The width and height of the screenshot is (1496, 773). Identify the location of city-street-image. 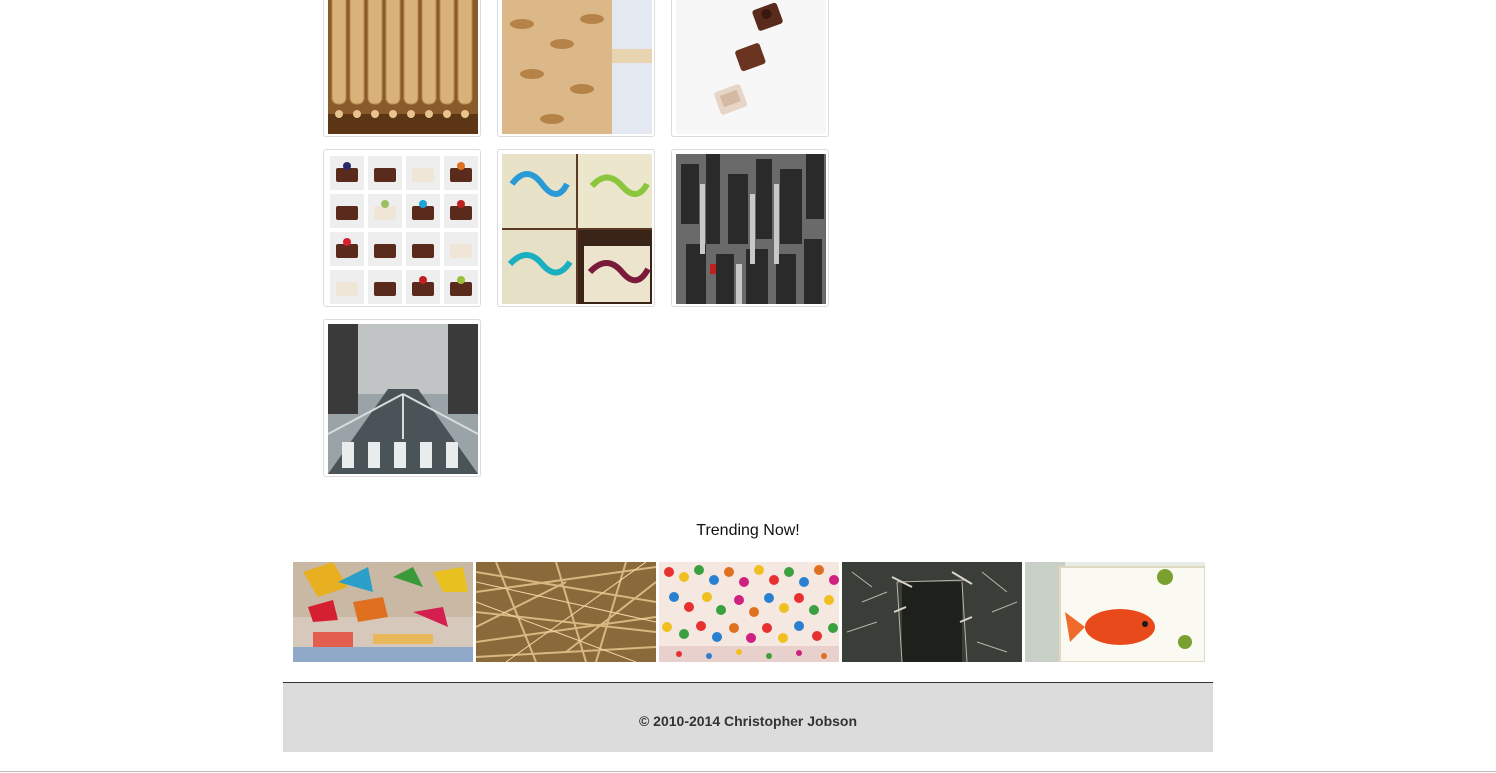
(403, 399).